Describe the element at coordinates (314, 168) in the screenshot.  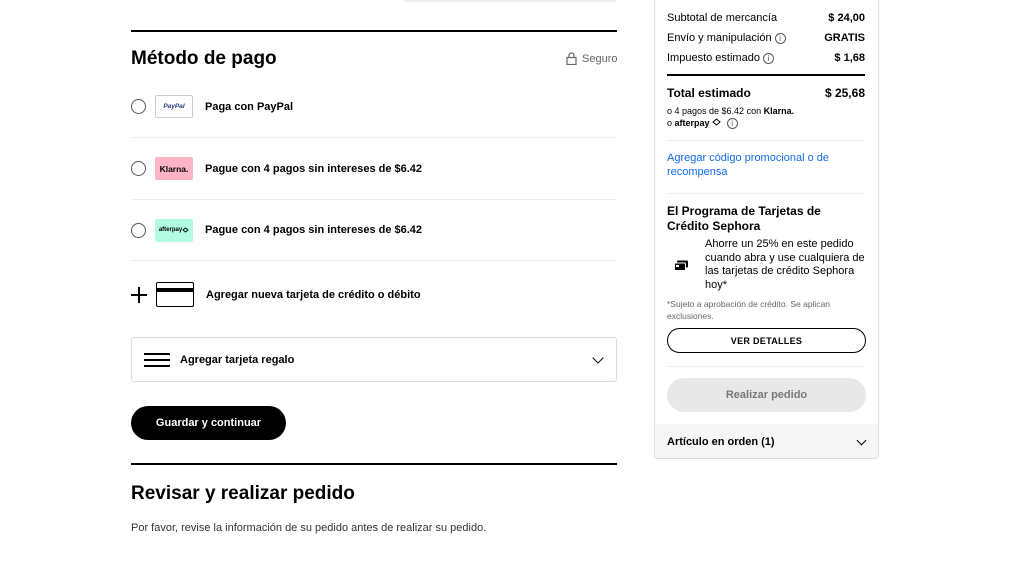
I see `klarna-label: Pague con 4 pagos sin intereses de $6.42` at that location.